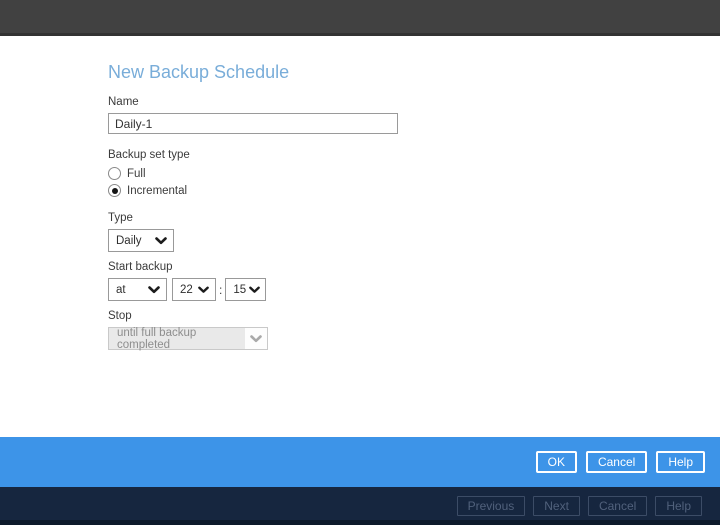 Image resolution: width=720 pixels, height=525 pixels. I want to click on start-hour-select: 22, so click(194, 289).